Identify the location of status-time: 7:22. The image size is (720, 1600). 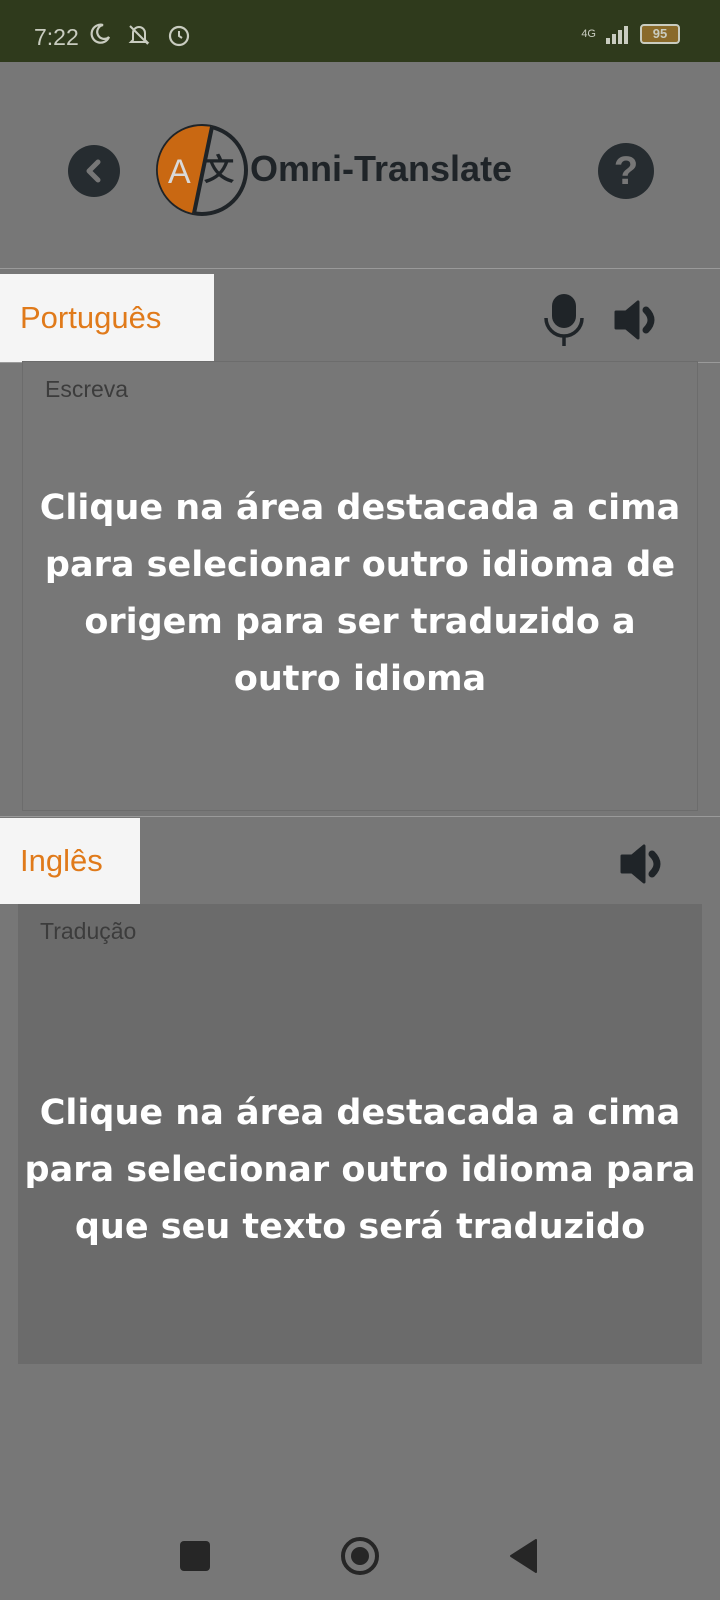
(56, 37).